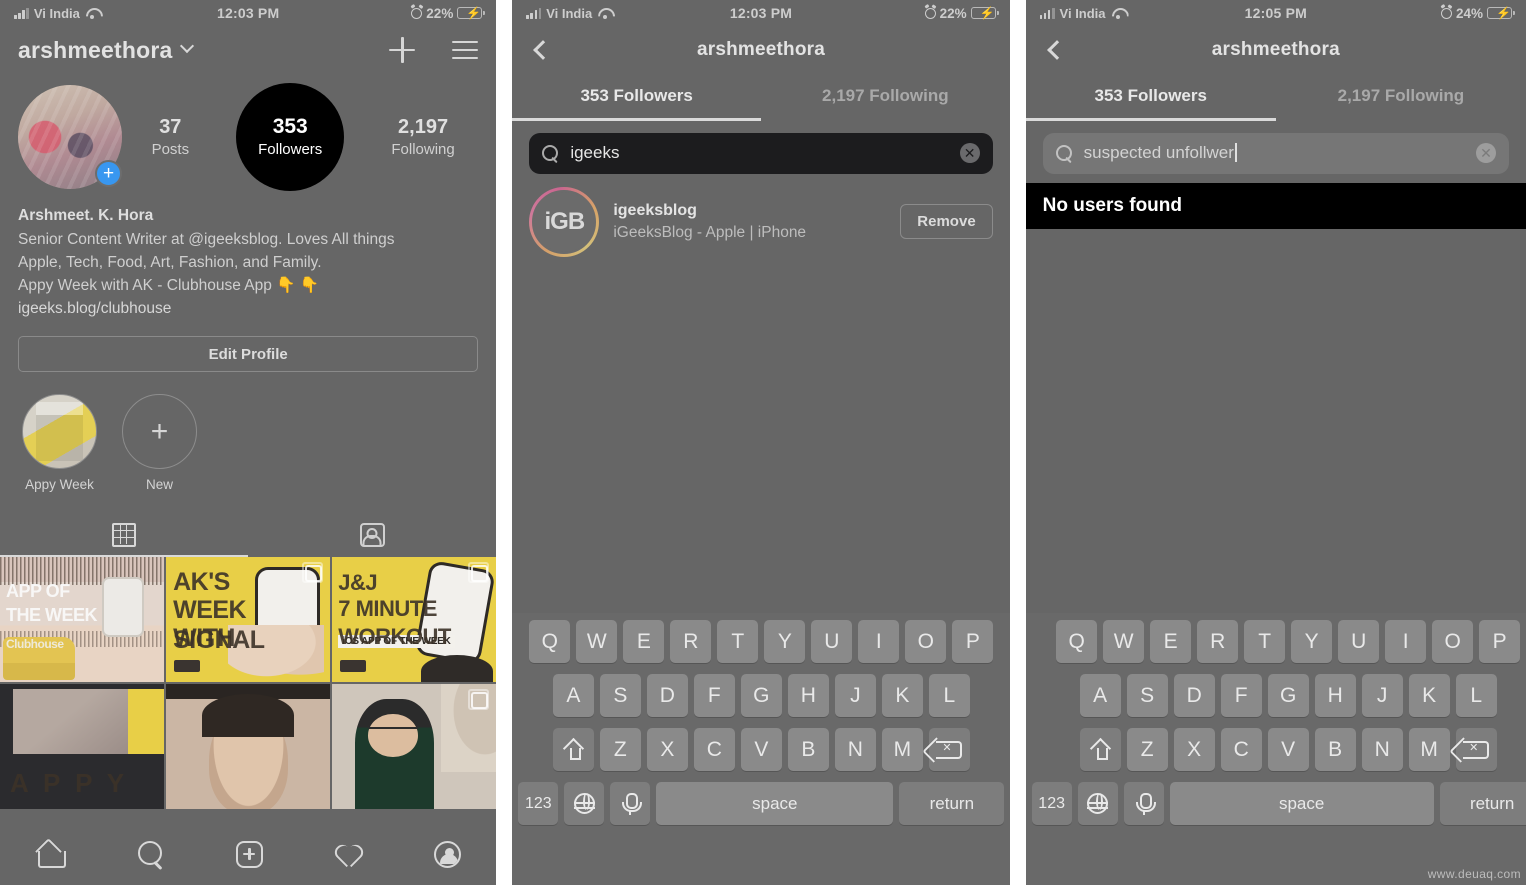  Describe the element at coordinates (1288, 749) in the screenshot. I see `key-v: V` at that location.